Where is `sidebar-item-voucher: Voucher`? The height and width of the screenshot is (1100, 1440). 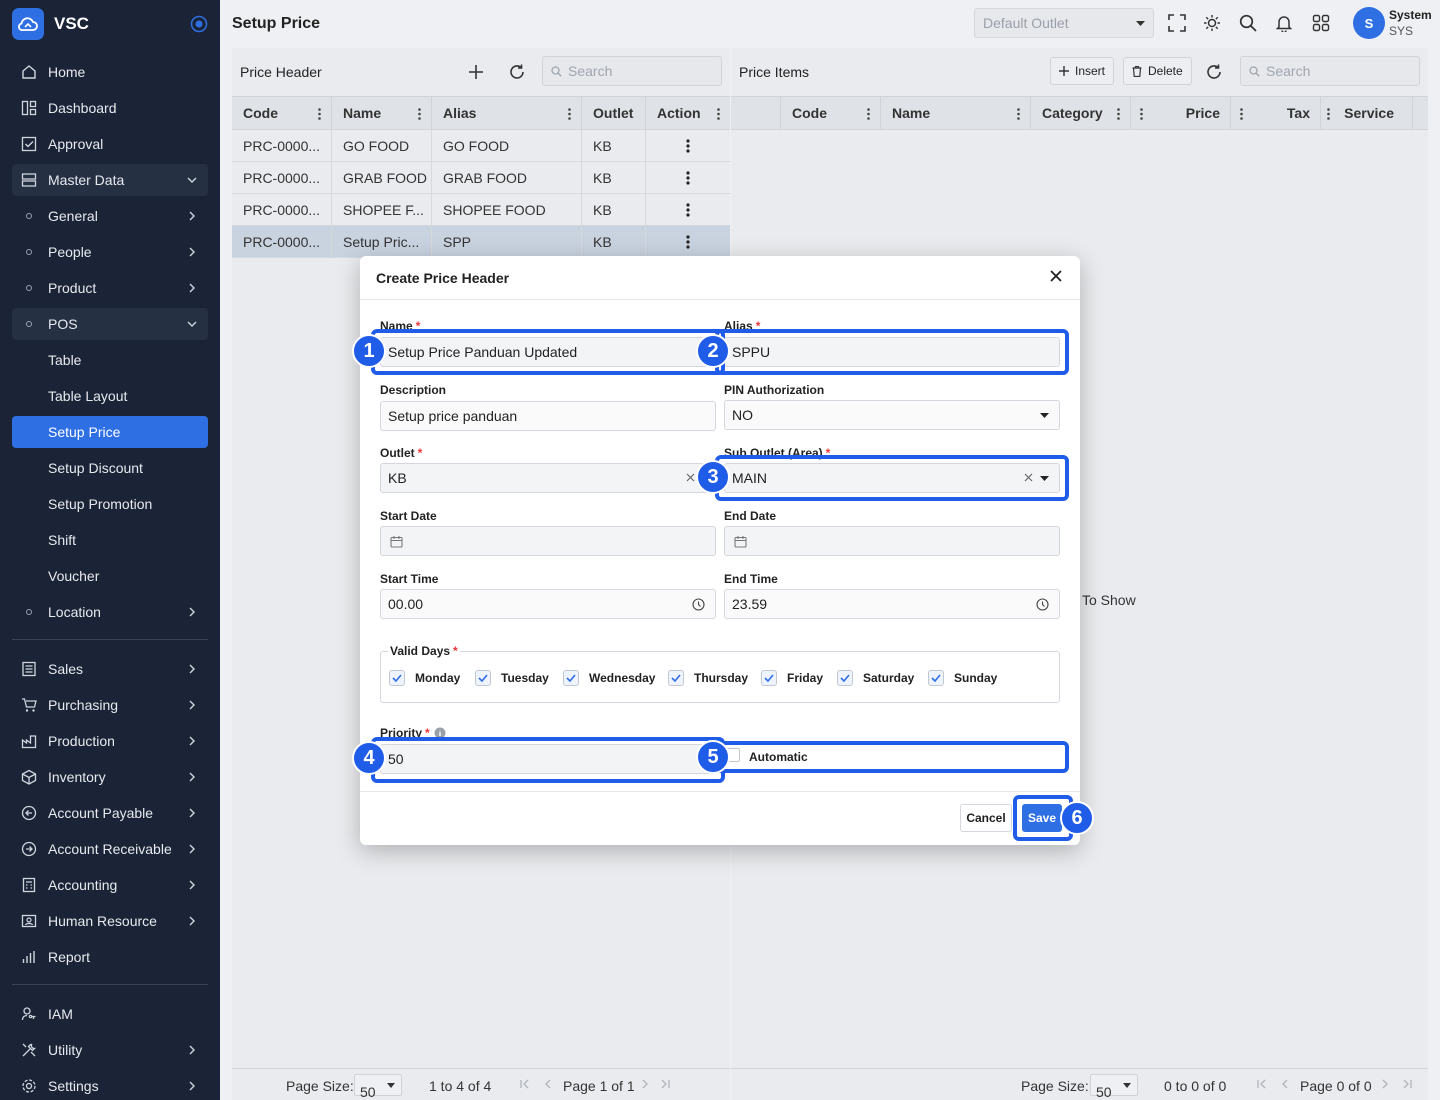 sidebar-item-voucher: Voucher is located at coordinates (110, 576).